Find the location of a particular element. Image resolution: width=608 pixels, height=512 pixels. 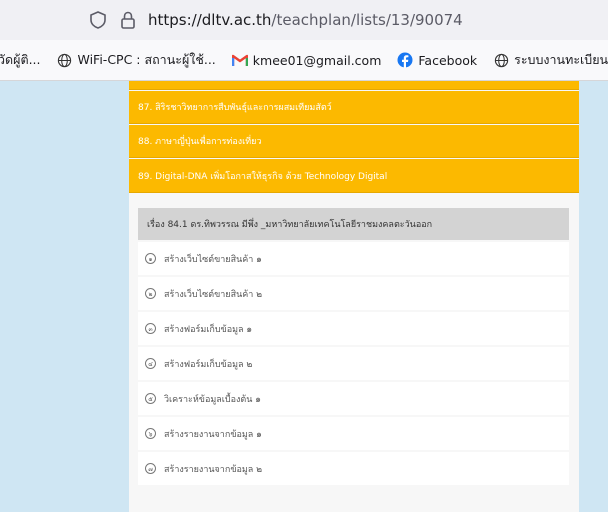

bookmark-label: kmee01@gmail.com is located at coordinates (317, 60).